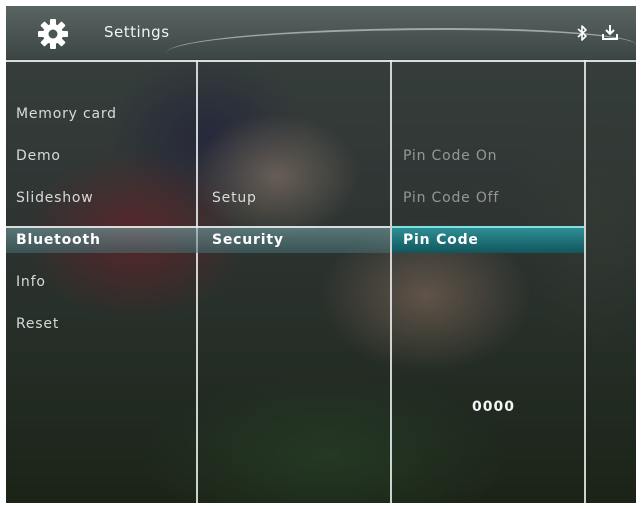 This screenshot has height=509, width=642. Describe the element at coordinates (58, 240) in the screenshot. I see `menu-item-bluetooth: Bluetooth` at that location.